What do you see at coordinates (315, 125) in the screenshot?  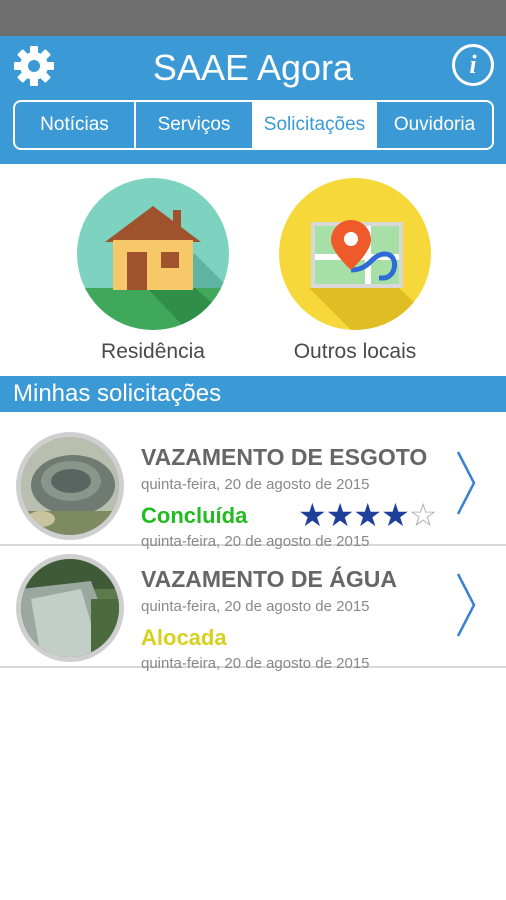 I see `tab-solicitacoes: Solicitações` at bounding box center [315, 125].